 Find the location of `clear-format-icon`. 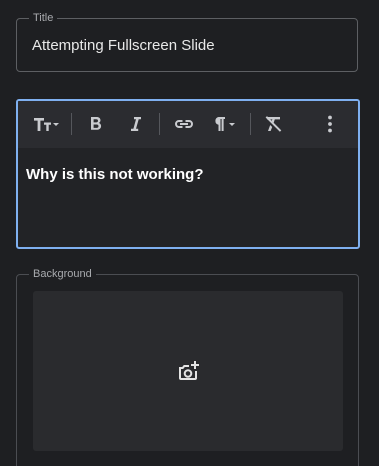

clear-format-icon is located at coordinates (273, 124).